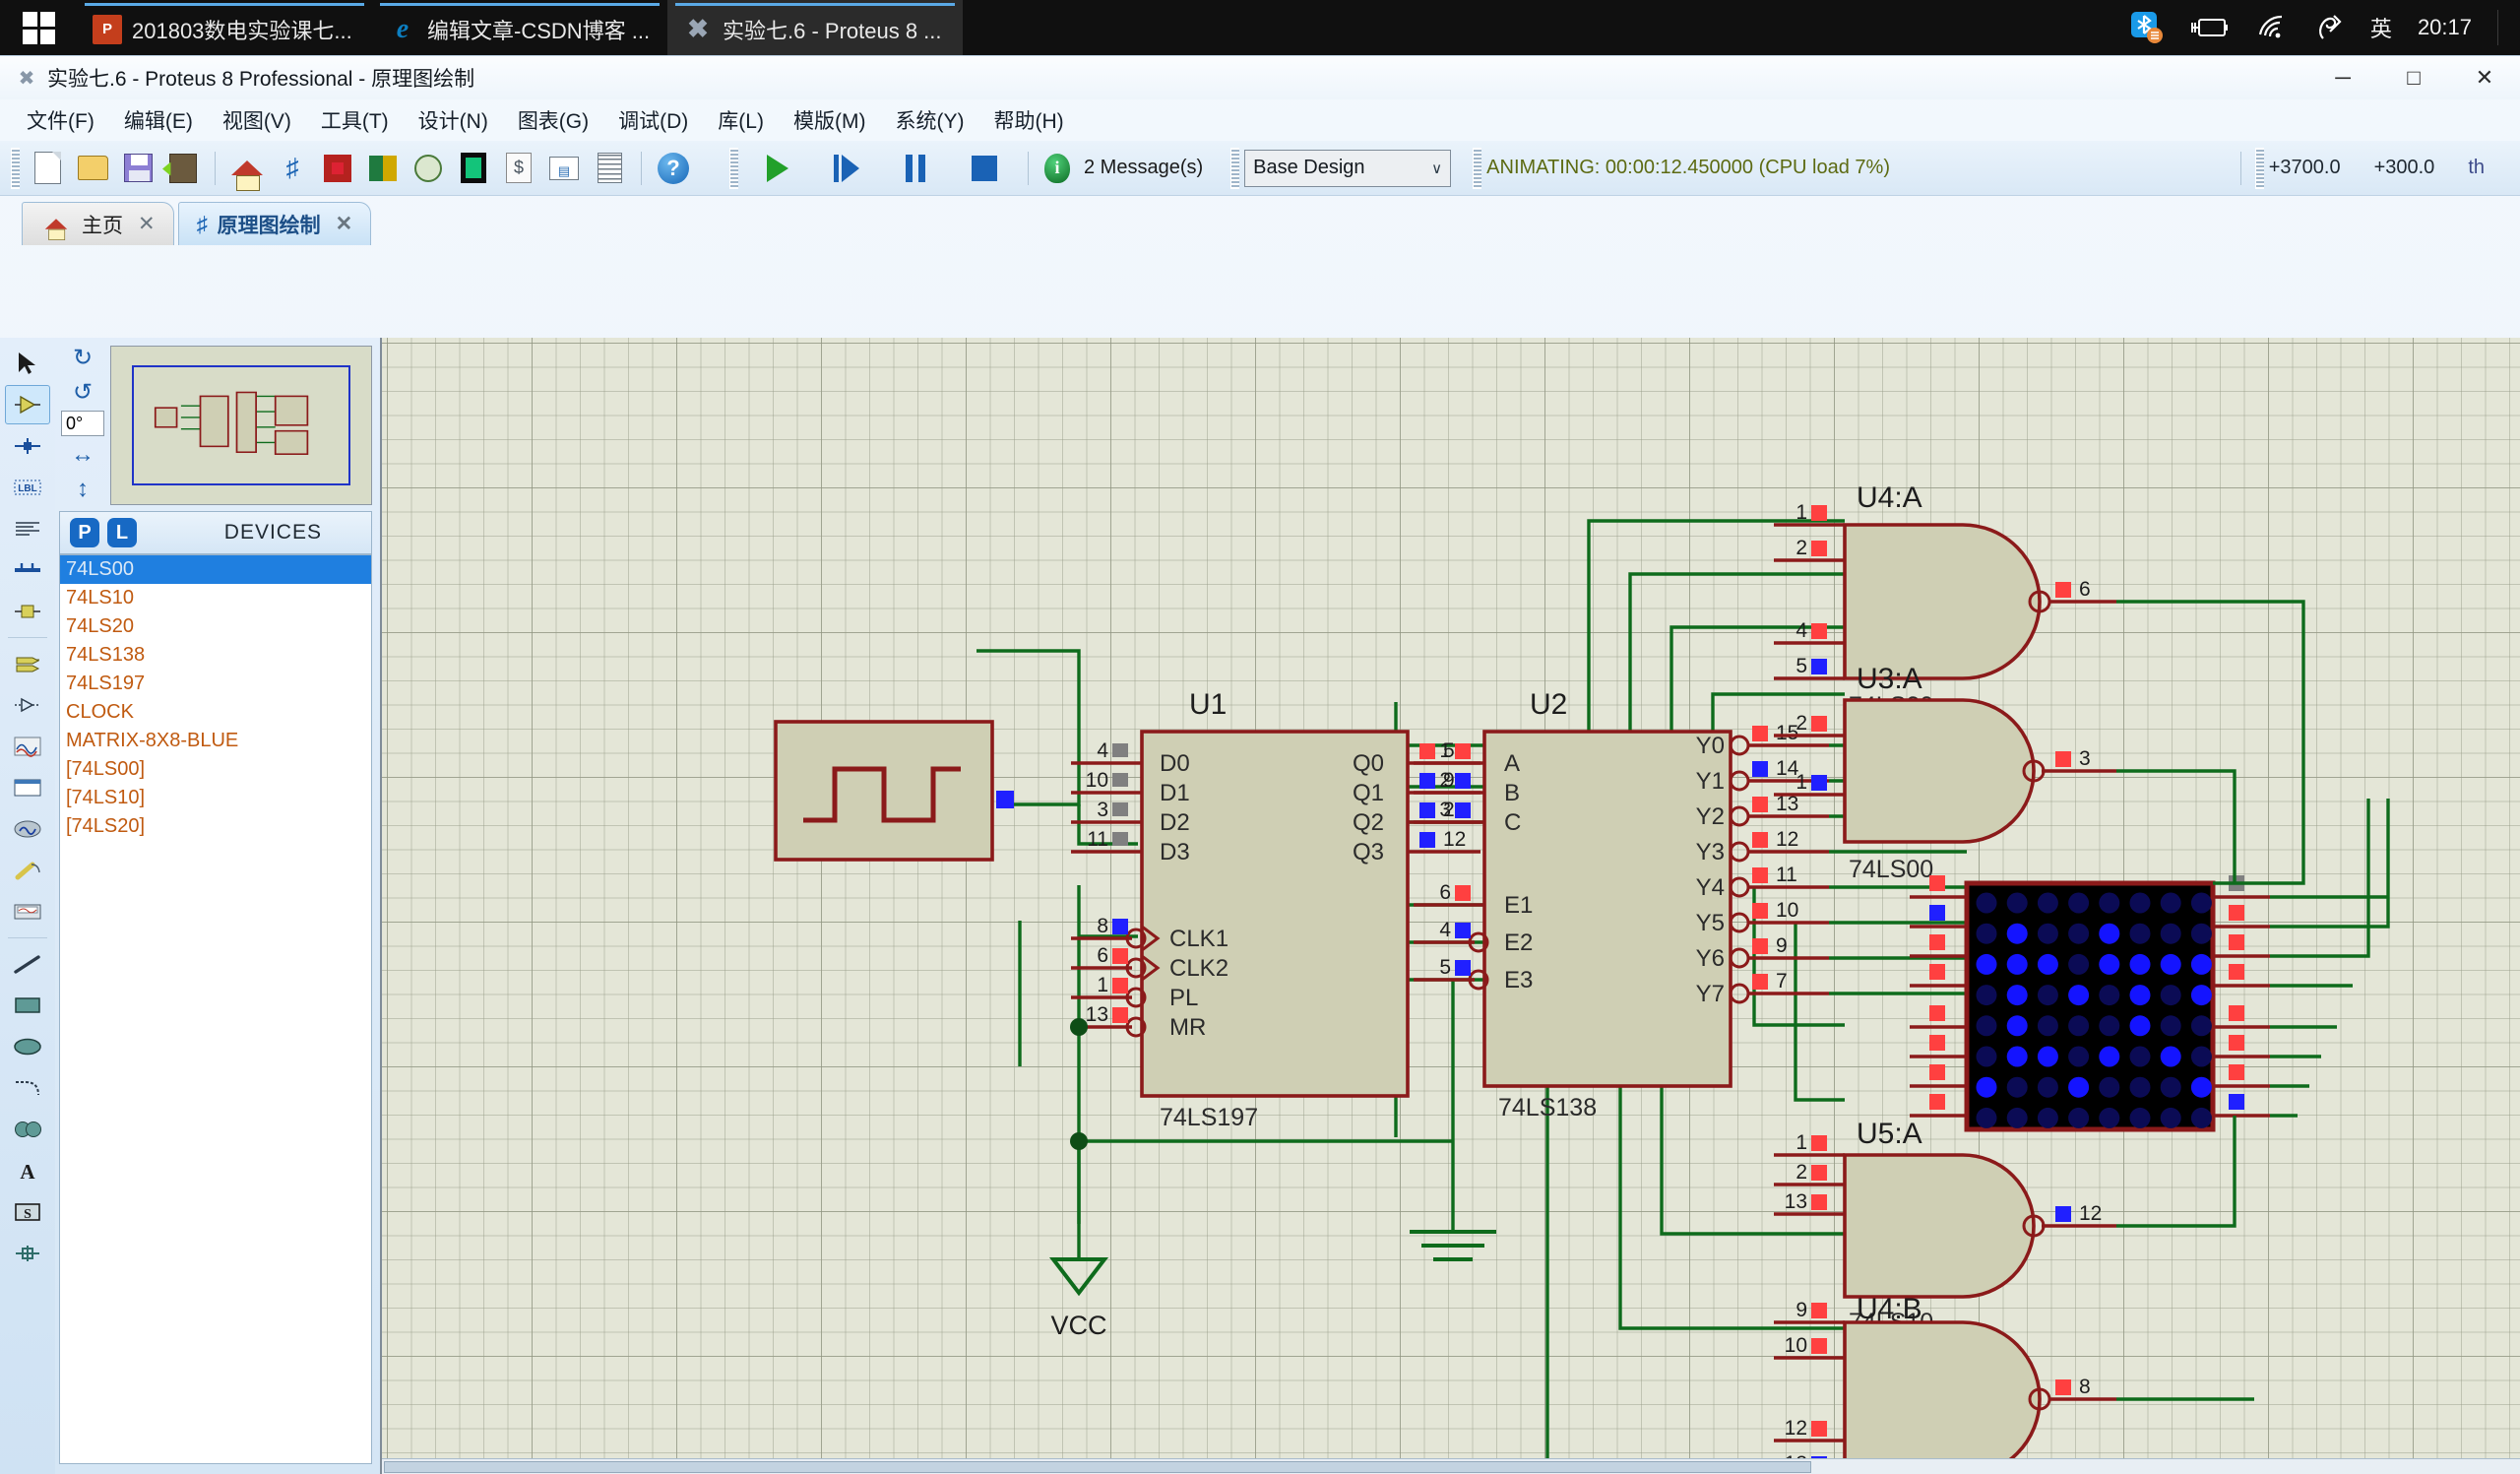 The width and height of the screenshot is (2520, 1474). Describe the element at coordinates (2445, 28) in the screenshot. I see `clock: 20:17` at that location.